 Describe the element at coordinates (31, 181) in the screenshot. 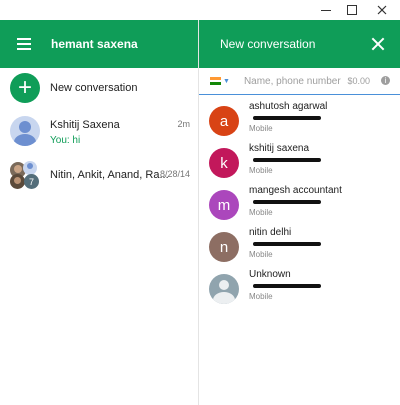

I see `group-count-badge: 7` at that location.